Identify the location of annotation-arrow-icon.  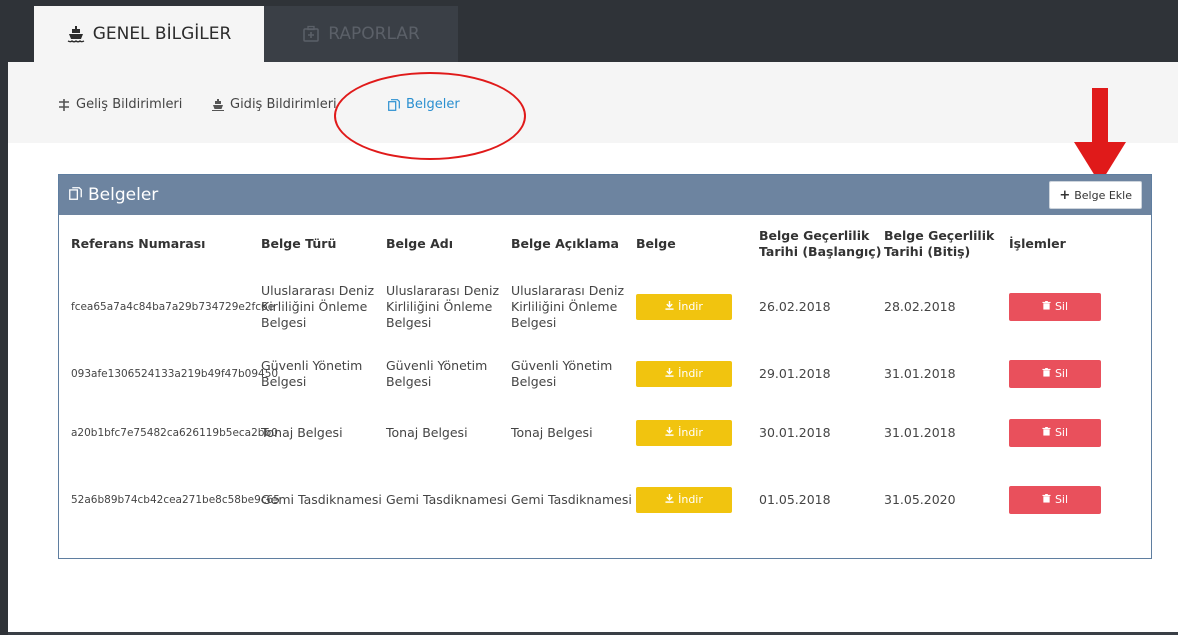
(1100, 136).